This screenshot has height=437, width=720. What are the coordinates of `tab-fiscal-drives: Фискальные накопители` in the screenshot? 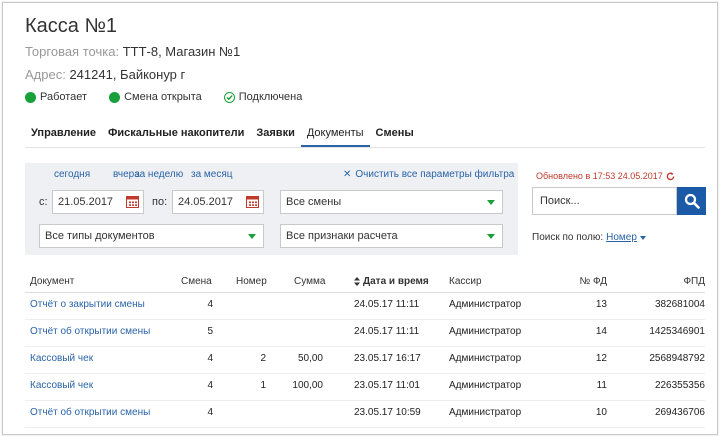 It's located at (176, 137).